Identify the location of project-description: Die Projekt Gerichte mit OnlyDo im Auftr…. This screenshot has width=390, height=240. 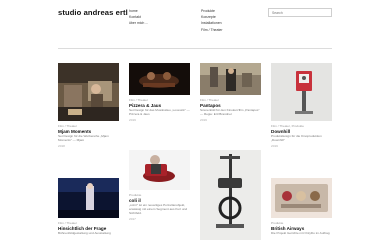
(300, 233).